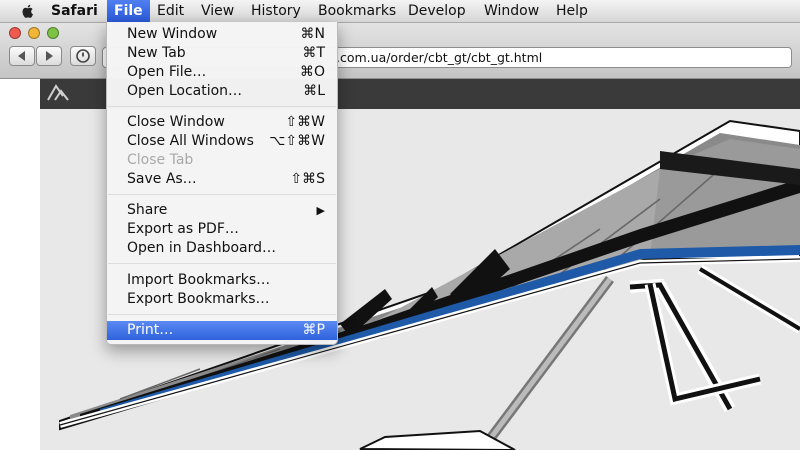 The height and width of the screenshot is (450, 800). What do you see at coordinates (357, 11) in the screenshot?
I see `menu-bookmarks: Bookmarks` at bounding box center [357, 11].